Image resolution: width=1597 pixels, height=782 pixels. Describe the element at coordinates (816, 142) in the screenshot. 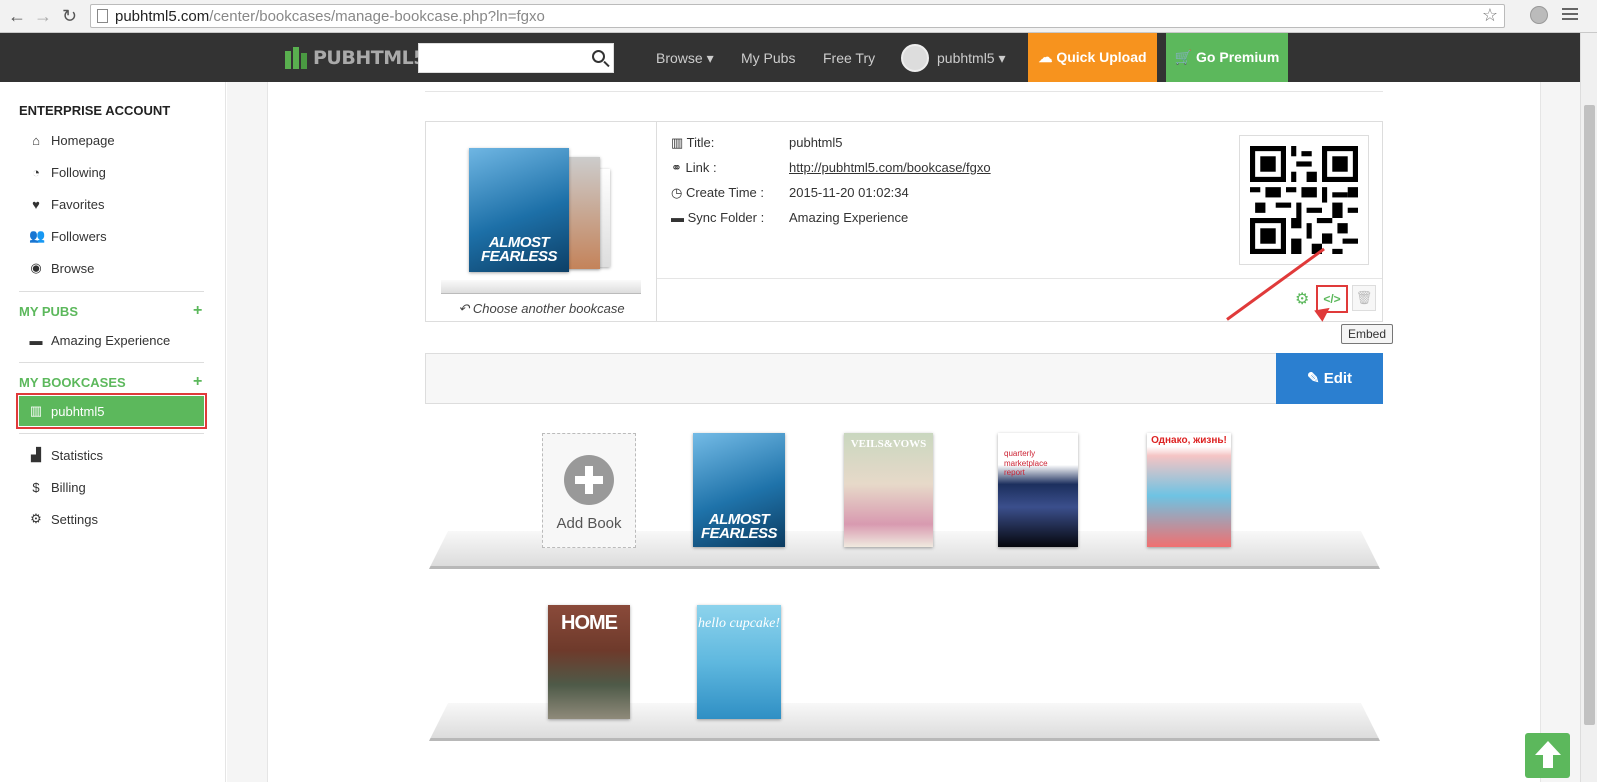

I see `title-value: pubhtml5` at that location.